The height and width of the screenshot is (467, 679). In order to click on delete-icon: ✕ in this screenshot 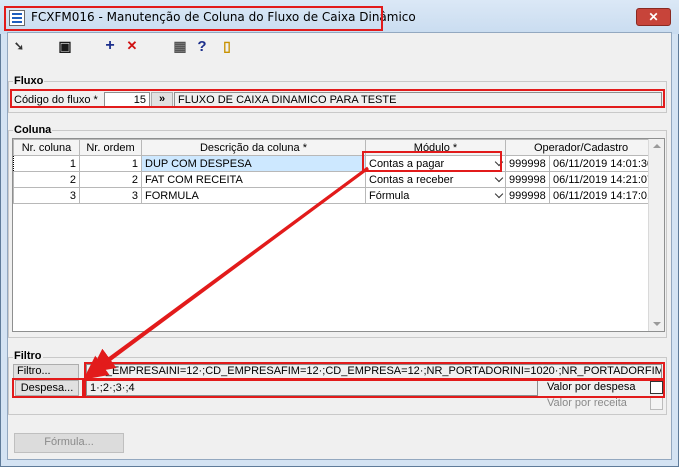, I will do `click(132, 46)`.